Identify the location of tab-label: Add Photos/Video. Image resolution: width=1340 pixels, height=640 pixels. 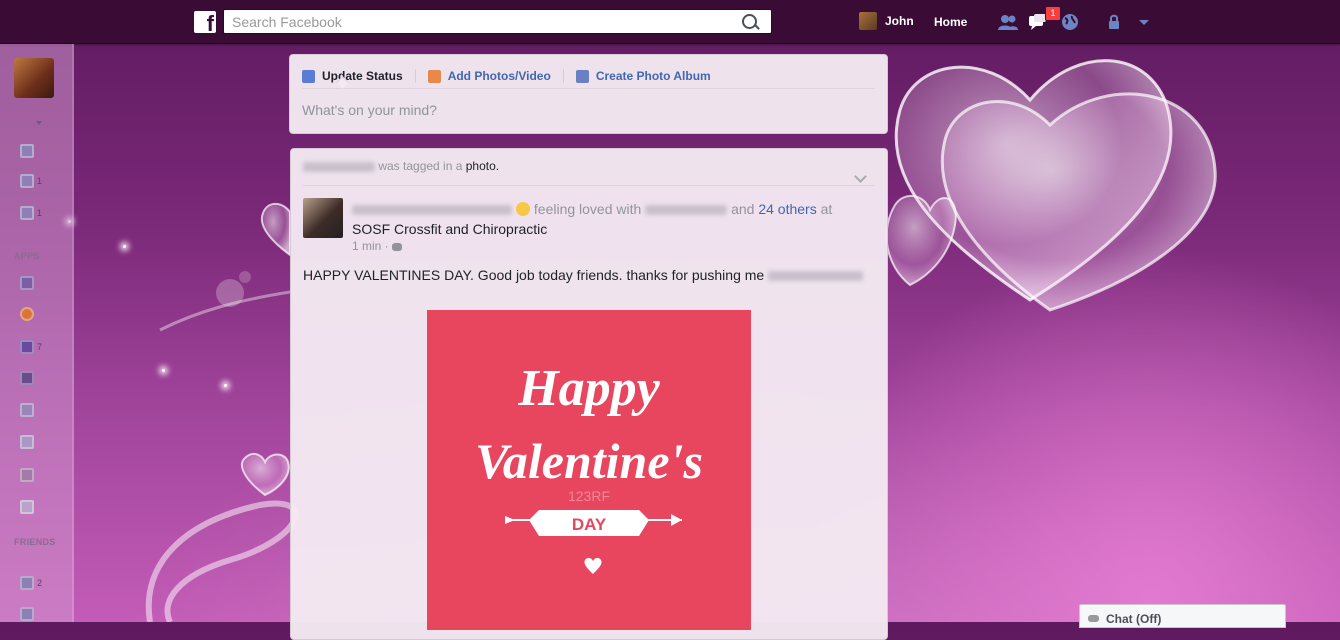
(499, 76).